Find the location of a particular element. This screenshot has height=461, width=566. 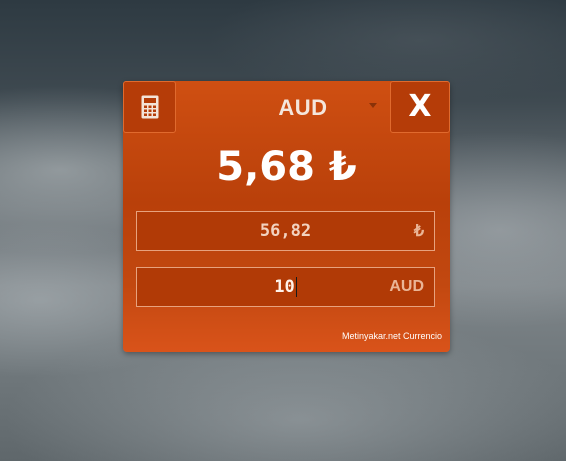

conversion-result: 5,68 ₺ is located at coordinates (286, 167).